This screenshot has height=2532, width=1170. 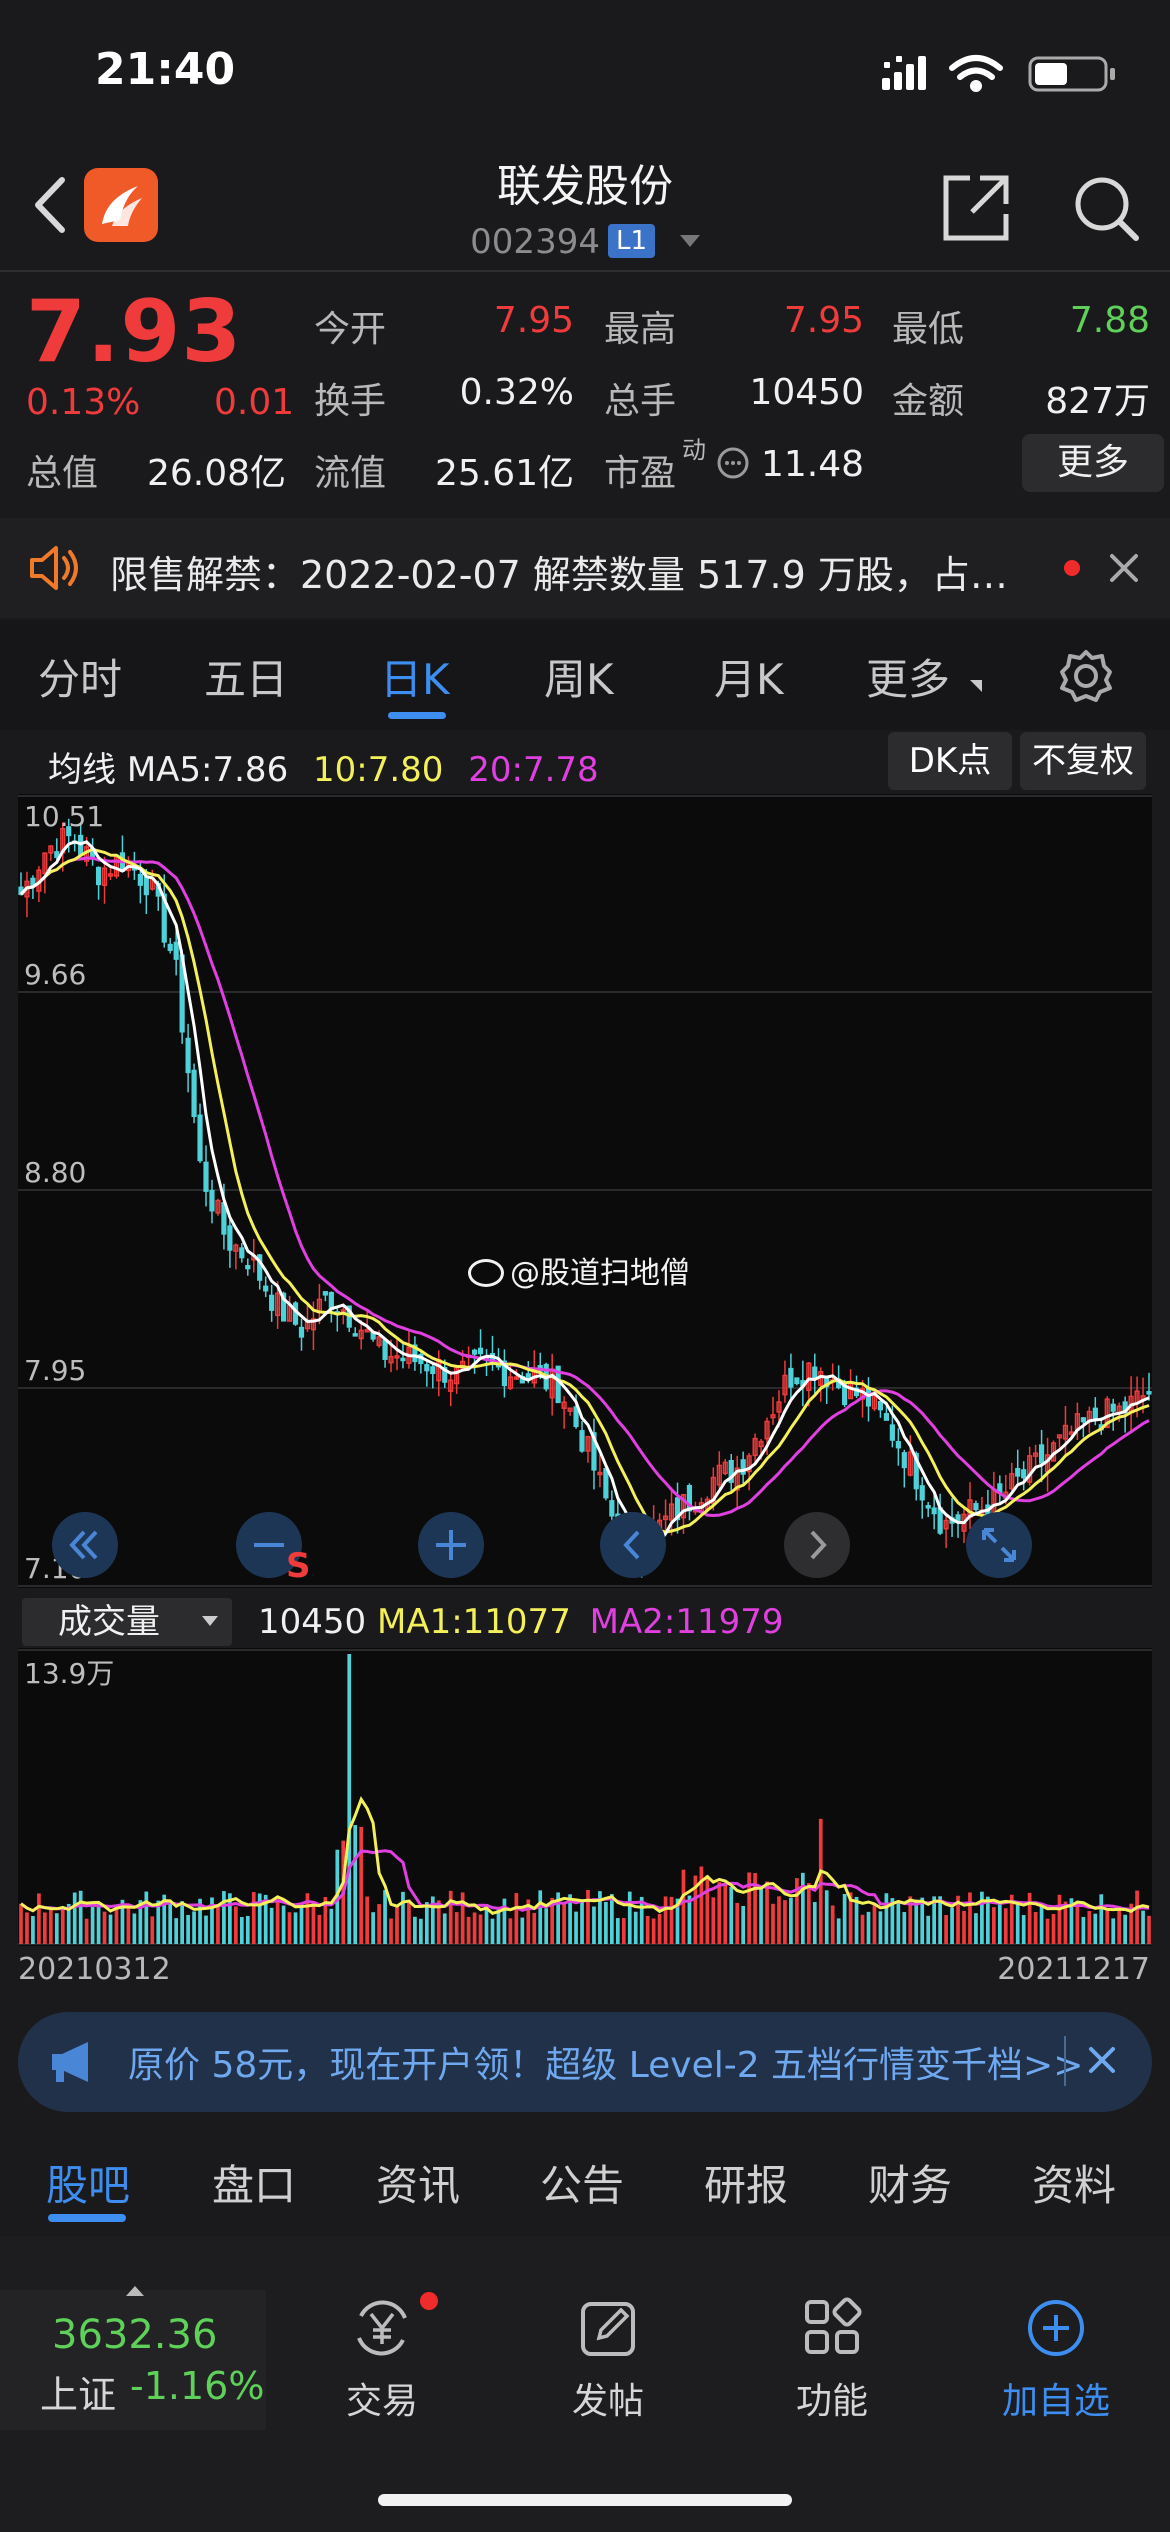 What do you see at coordinates (749, 676) in the screenshot?
I see `tab-monthly-k: 月K` at bounding box center [749, 676].